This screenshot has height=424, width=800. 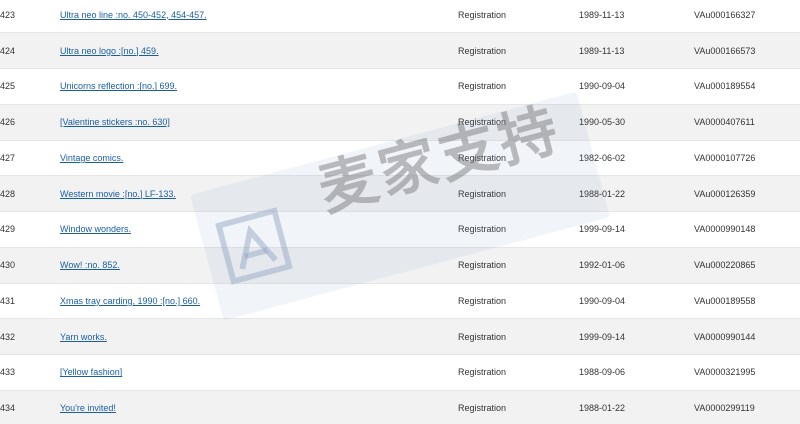 I want to click on row-number: 424, so click(x=30, y=50).